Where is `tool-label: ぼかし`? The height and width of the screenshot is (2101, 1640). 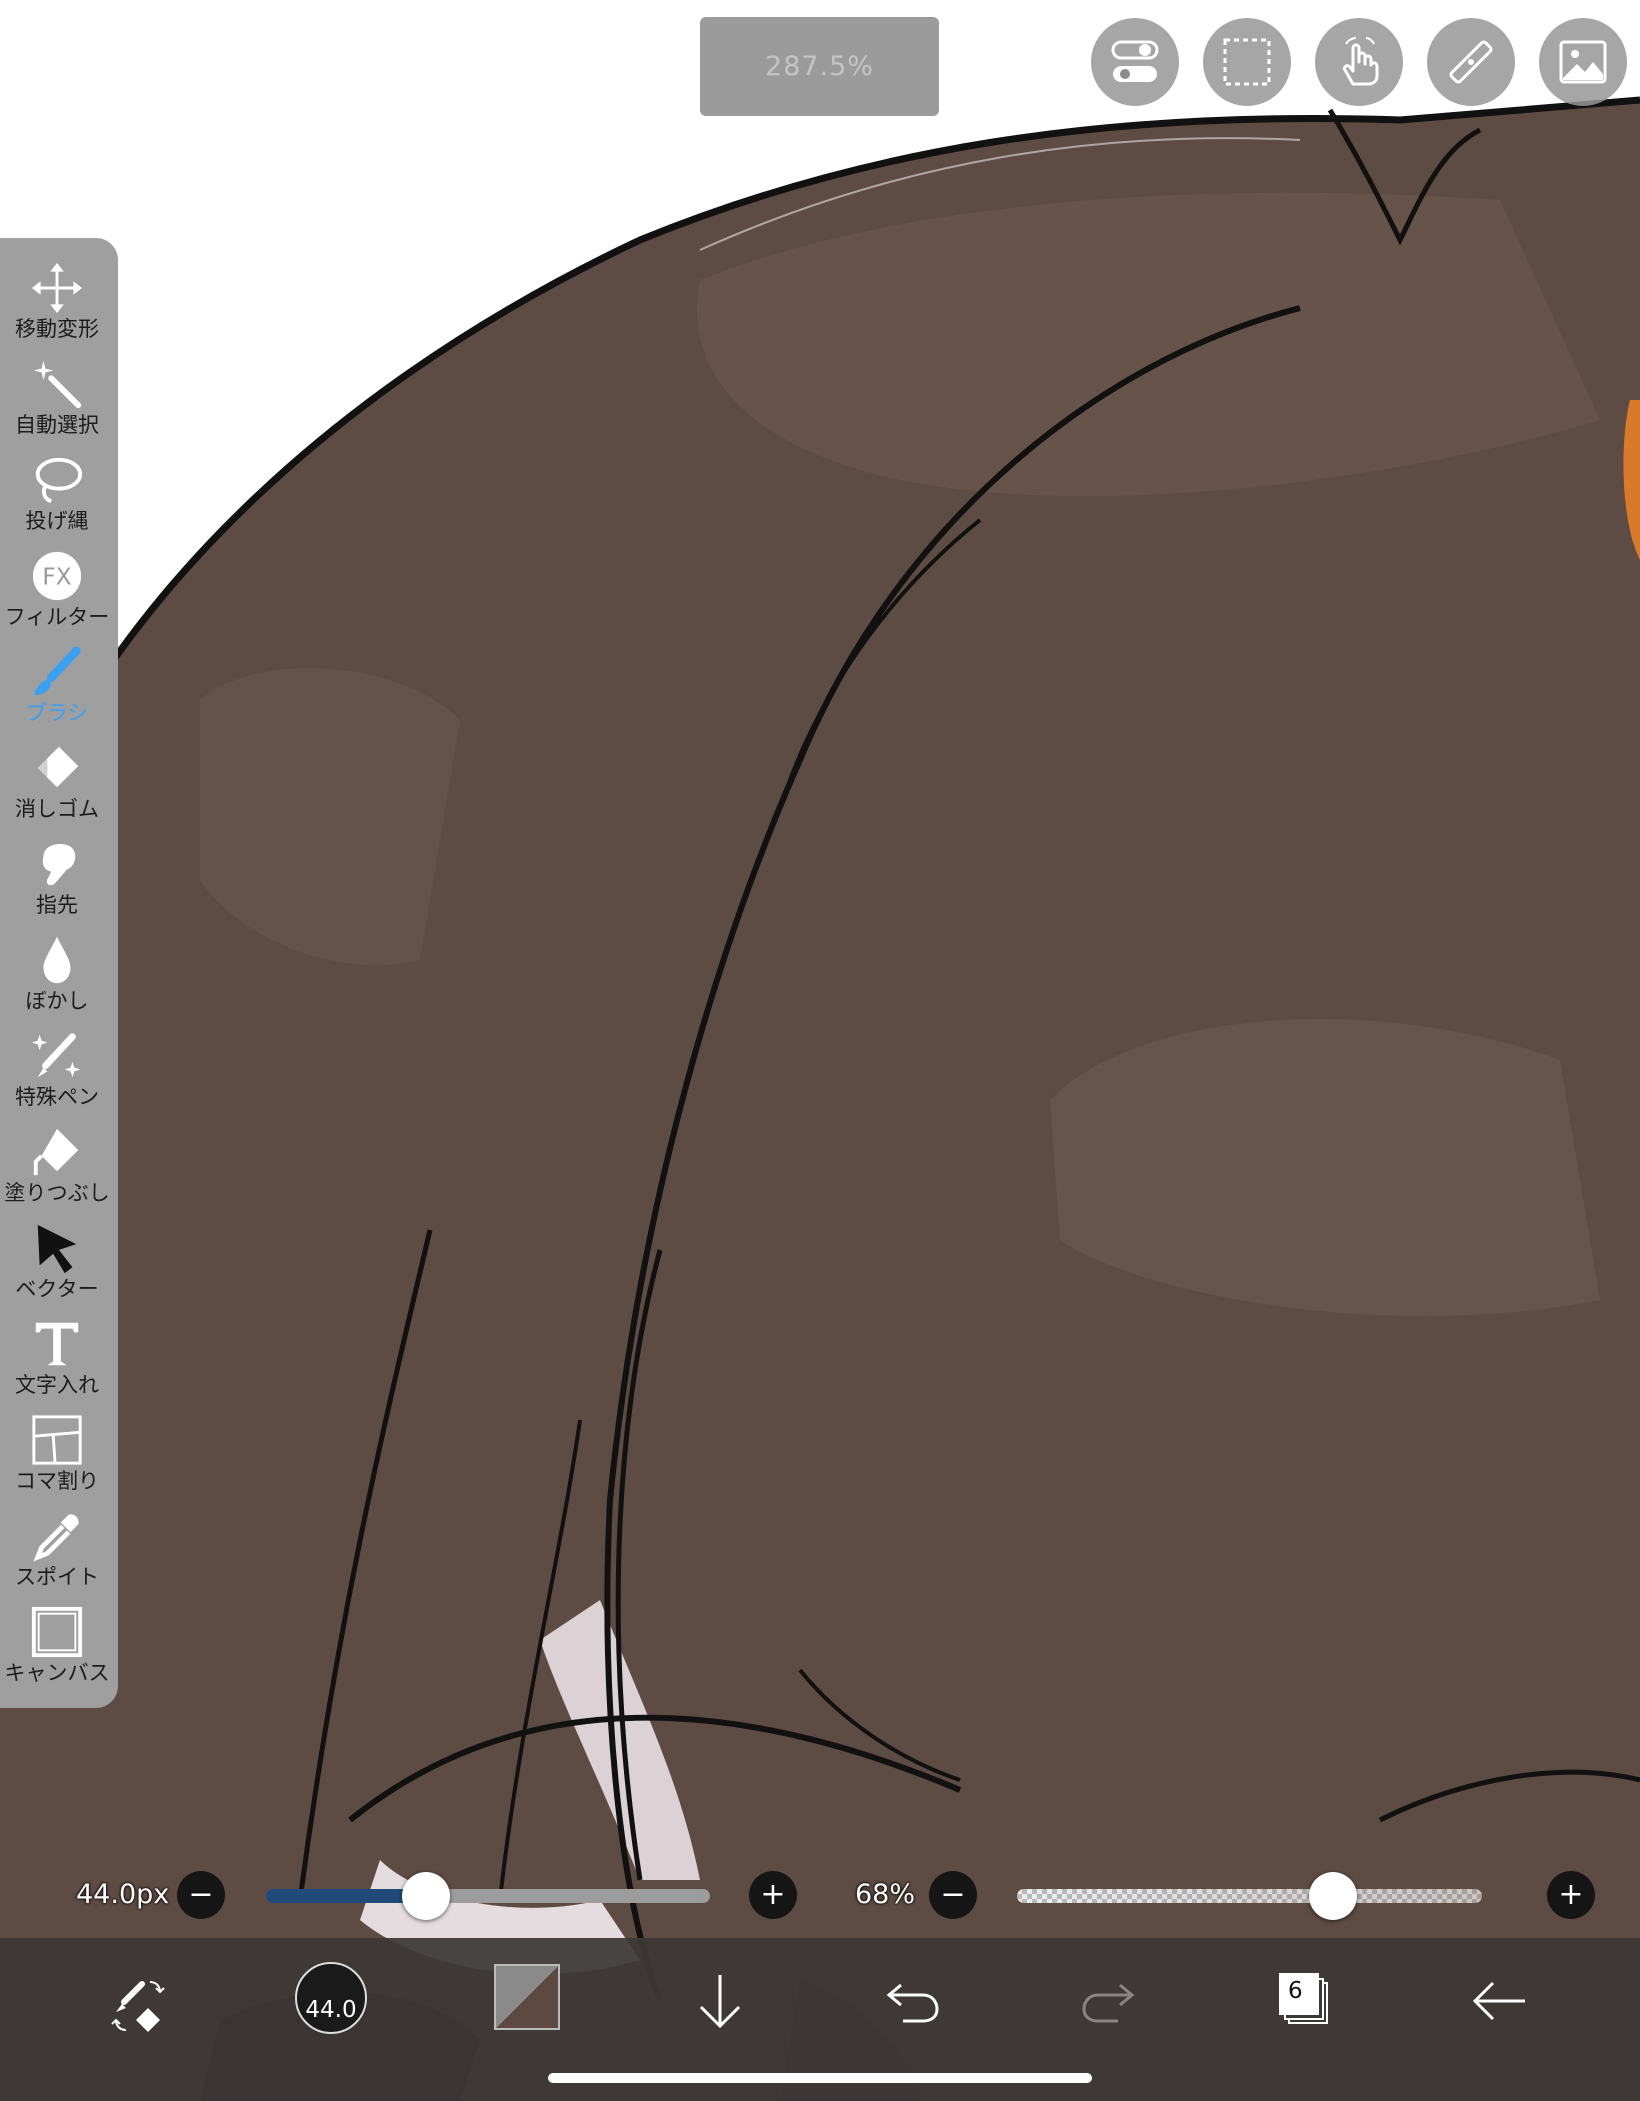 tool-label: ぼかし is located at coordinates (57, 1001).